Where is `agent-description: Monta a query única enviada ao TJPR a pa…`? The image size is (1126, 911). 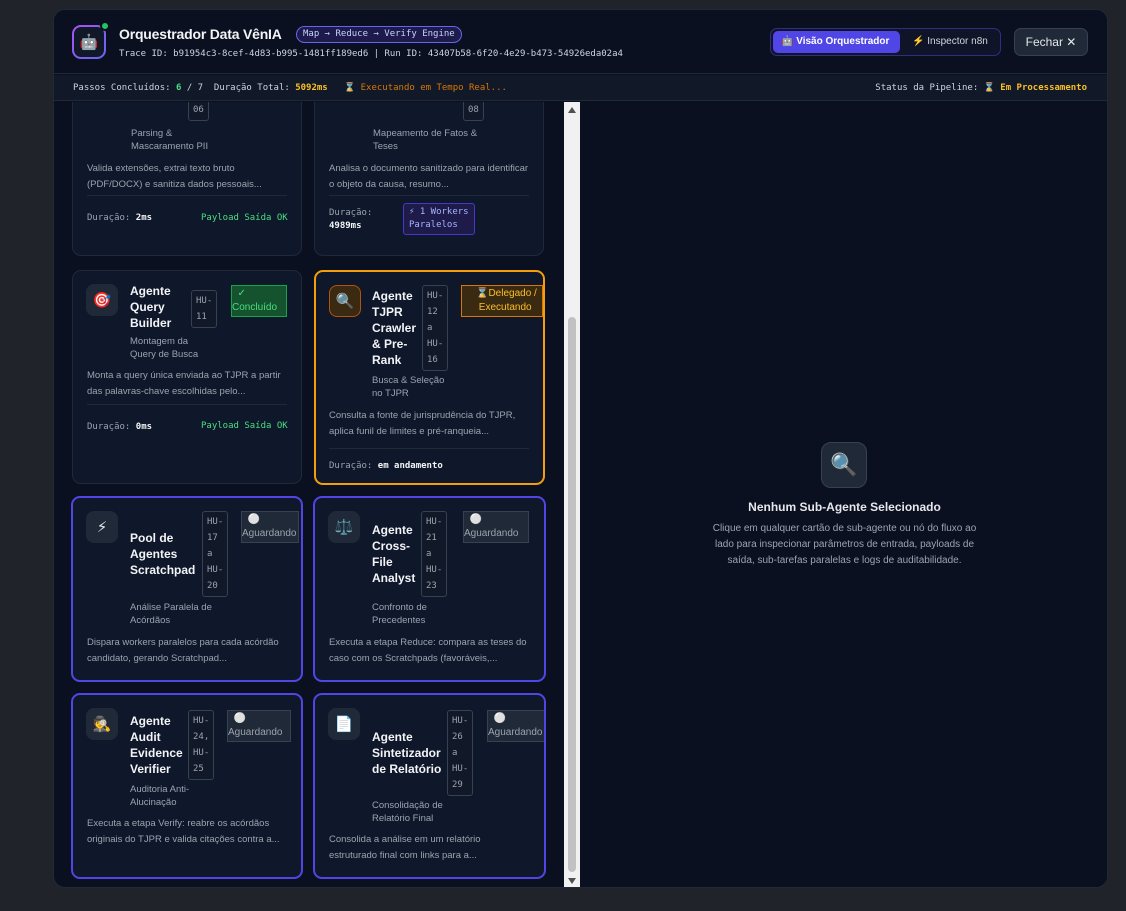 agent-description: Monta a query única enviada ao TJPR a pa… is located at coordinates (184, 383).